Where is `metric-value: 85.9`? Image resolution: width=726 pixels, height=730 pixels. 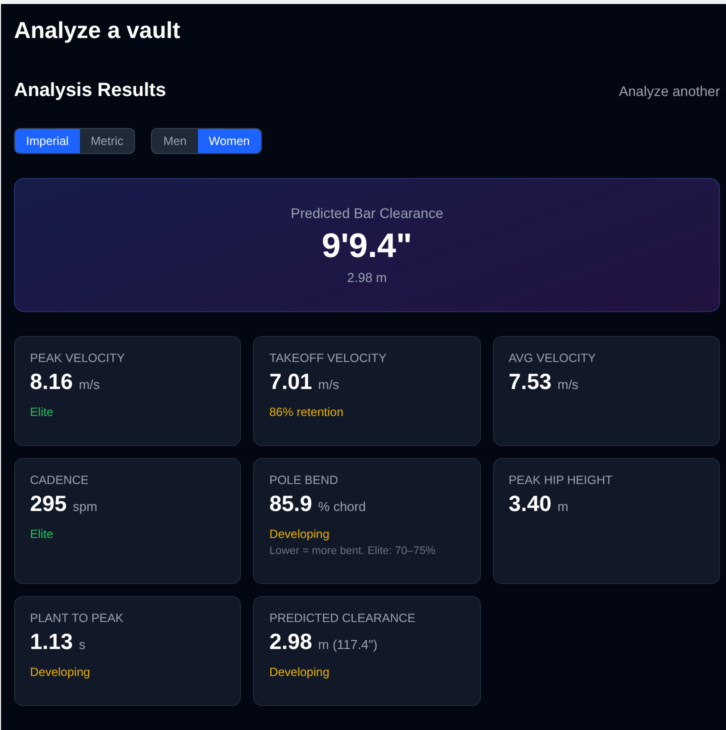
metric-value: 85.9 is located at coordinates (290, 504).